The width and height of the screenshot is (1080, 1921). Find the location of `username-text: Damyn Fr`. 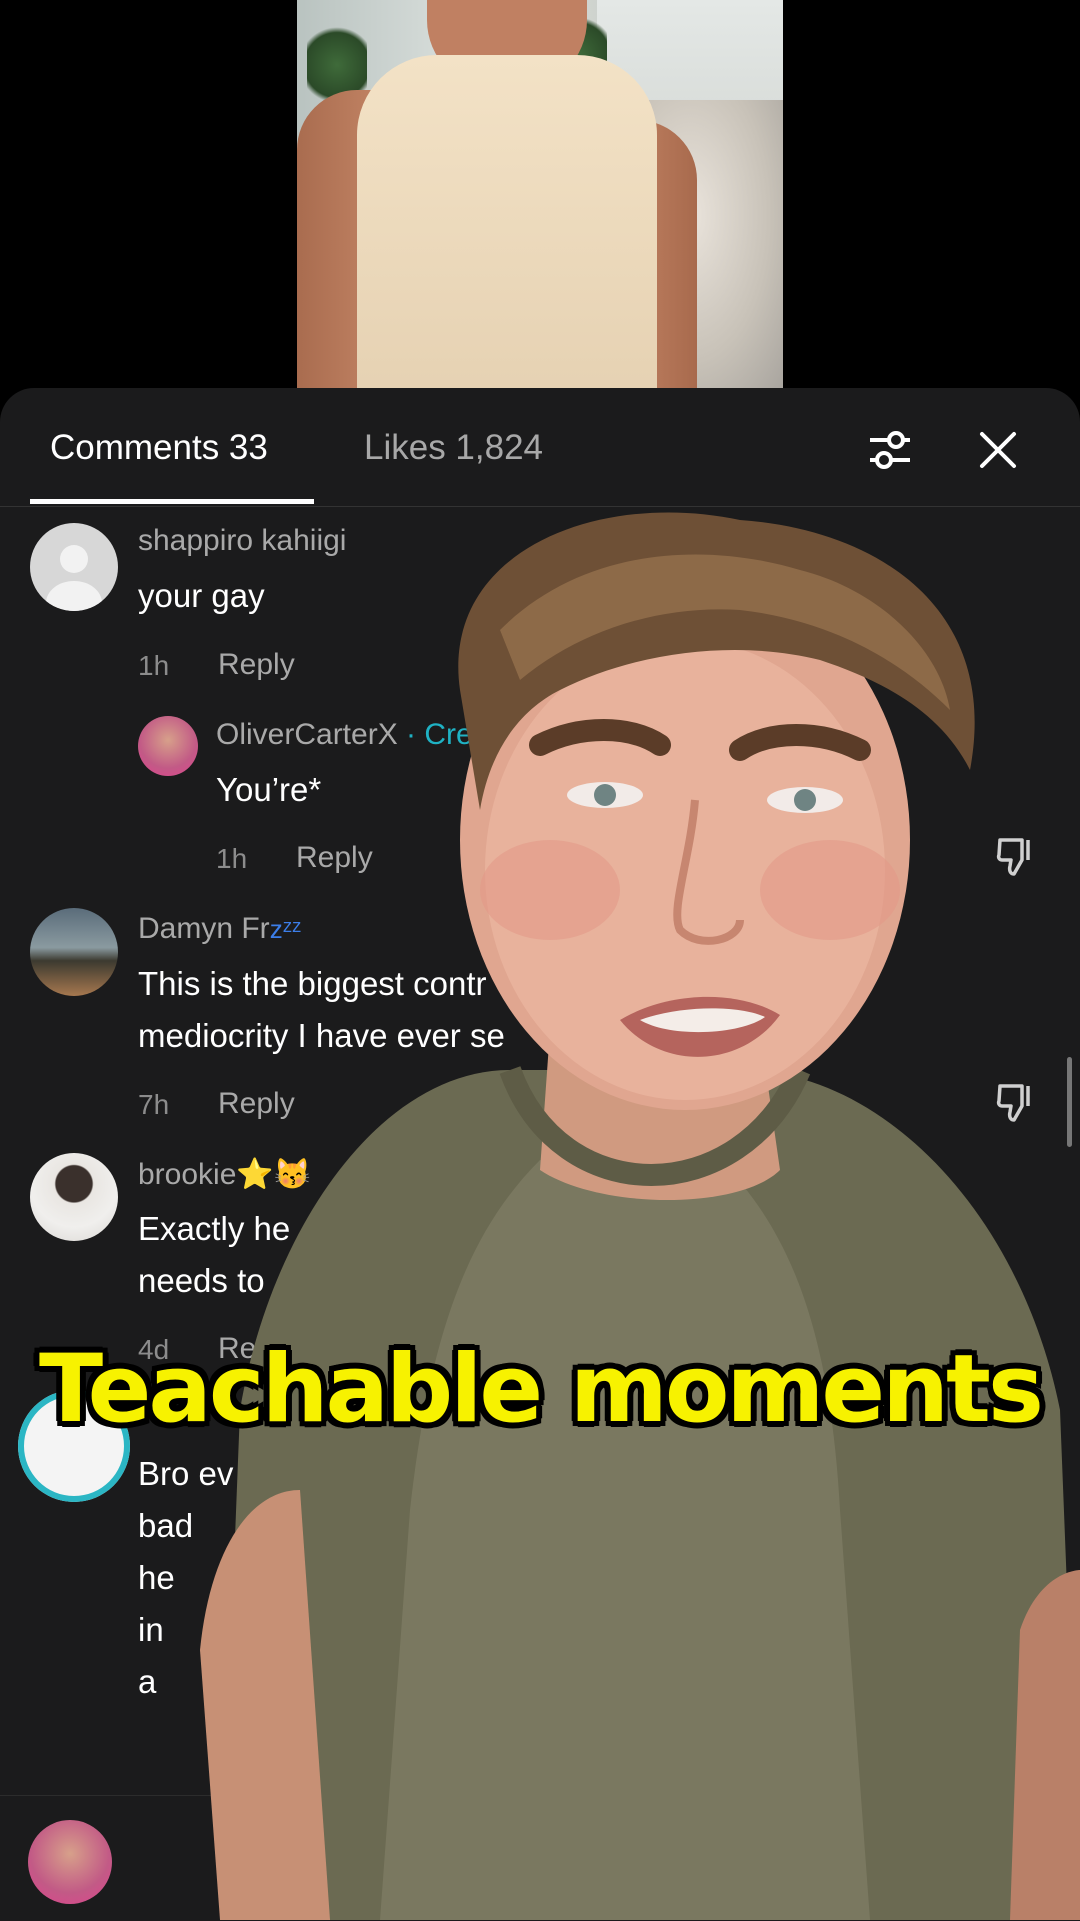

username-text: Damyn Fr is located at coordinates (204, 928).